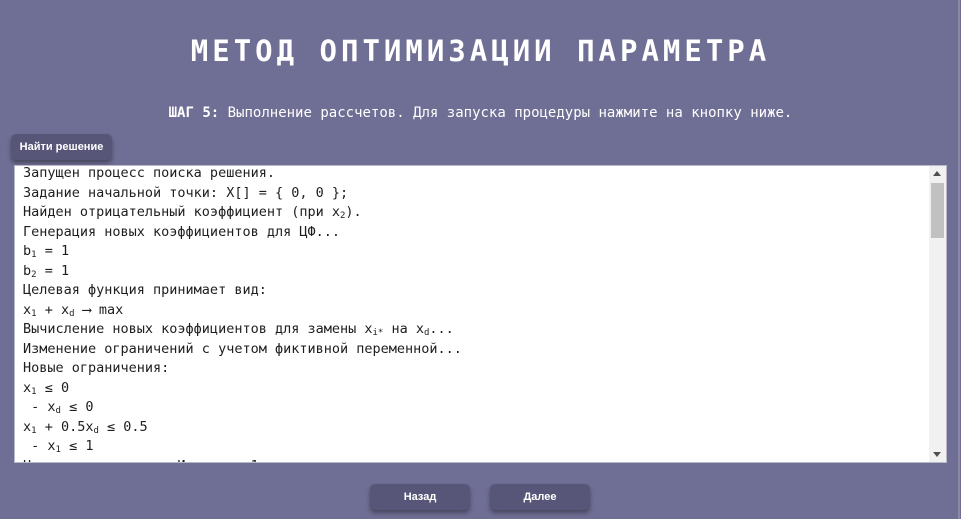  I want to click on log-line: x1 ≤ 0, so click(475, 389).